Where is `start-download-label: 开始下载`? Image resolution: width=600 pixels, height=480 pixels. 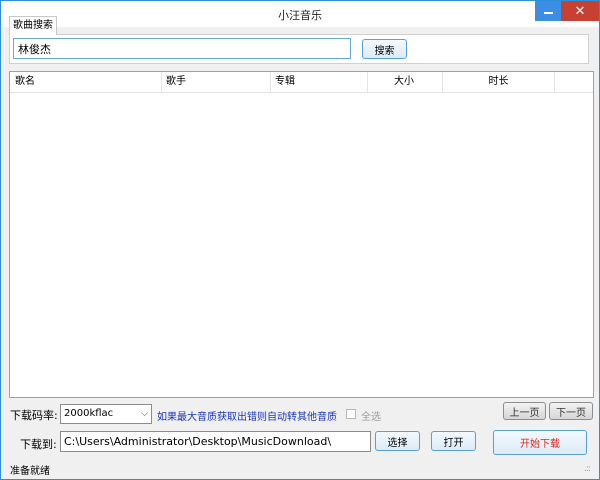 start-download-label: 开始下载 is located at coordinates (540, 444).